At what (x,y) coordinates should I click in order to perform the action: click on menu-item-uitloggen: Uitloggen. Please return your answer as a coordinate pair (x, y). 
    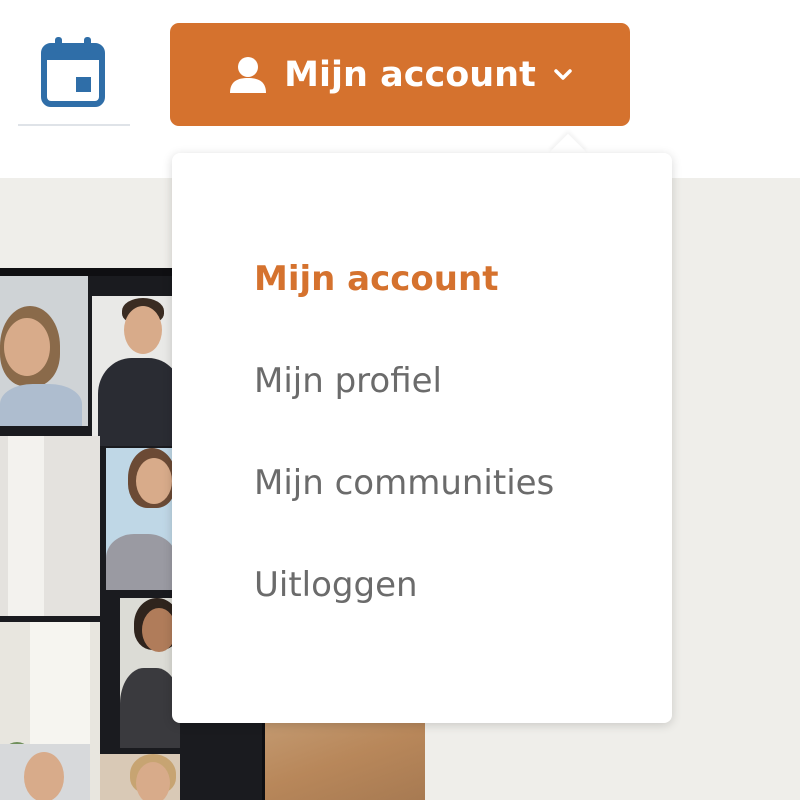
    Looking at the image, I should click on (404, 610).